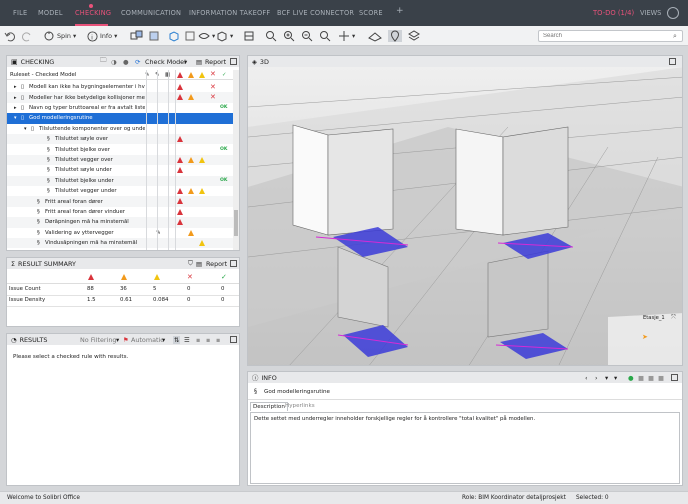 The height and width of the screenshot is (504, 688). Describe the element at coordinates (395, 36) in the screenshot. I see `location-pin-icon` at that location.